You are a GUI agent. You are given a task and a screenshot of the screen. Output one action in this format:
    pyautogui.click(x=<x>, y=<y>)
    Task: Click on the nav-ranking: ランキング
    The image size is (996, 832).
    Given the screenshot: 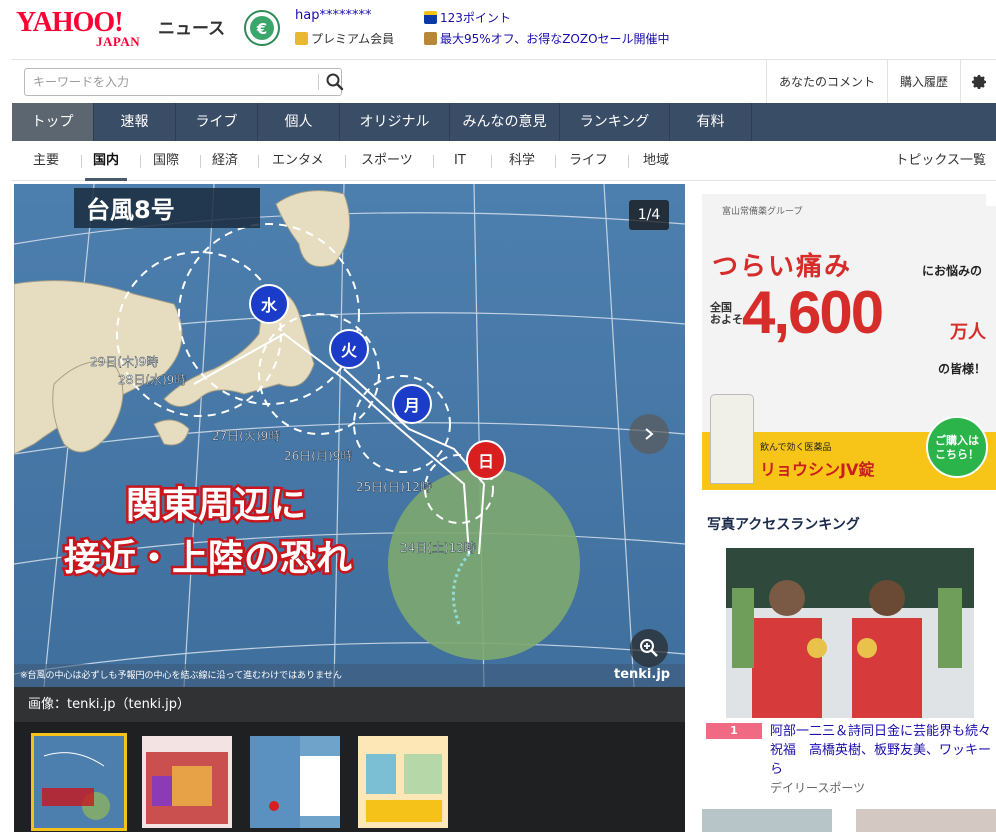 What is the action you would take?
    pyautogui.click(x=615, y=122)
    